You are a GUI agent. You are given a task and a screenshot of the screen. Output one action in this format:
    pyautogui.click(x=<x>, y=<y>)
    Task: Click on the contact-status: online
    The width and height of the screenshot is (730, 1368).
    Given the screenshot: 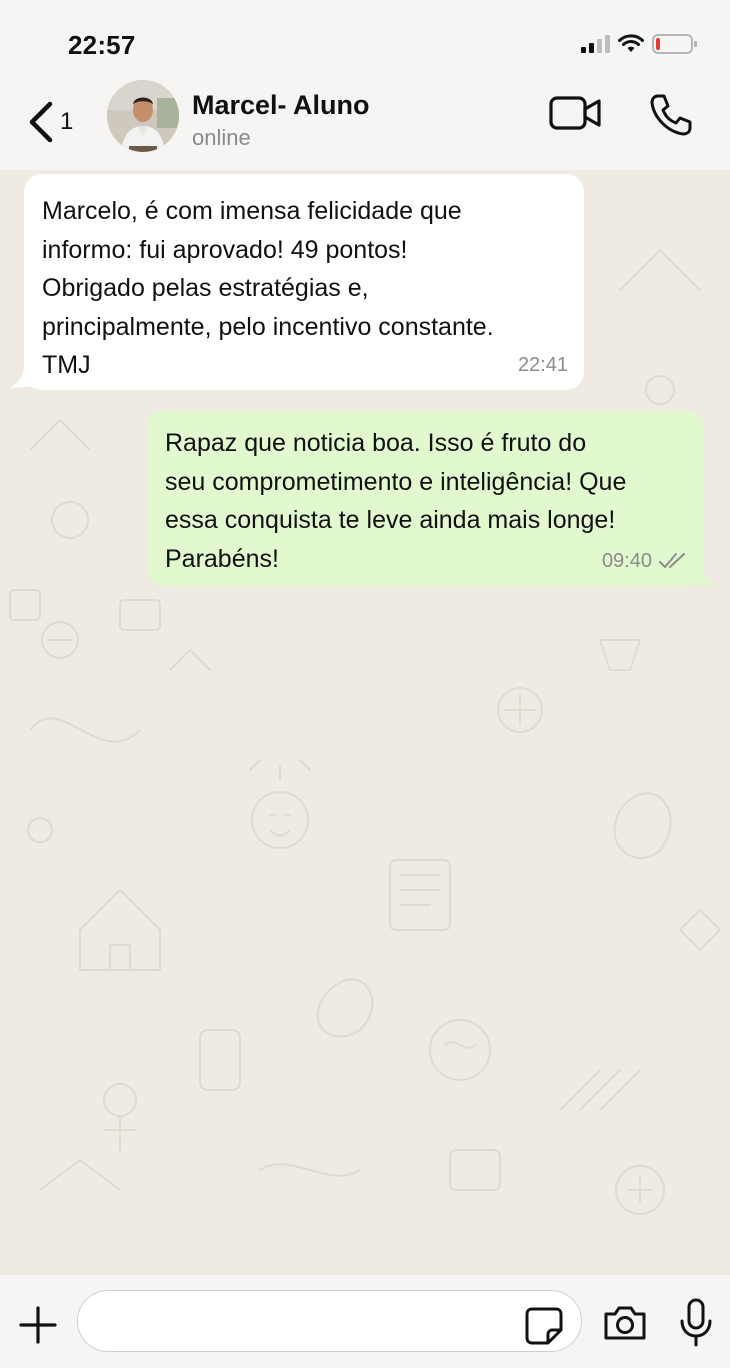 What is the action you would take?
    pyautogui.click(x=221, y=137)
    